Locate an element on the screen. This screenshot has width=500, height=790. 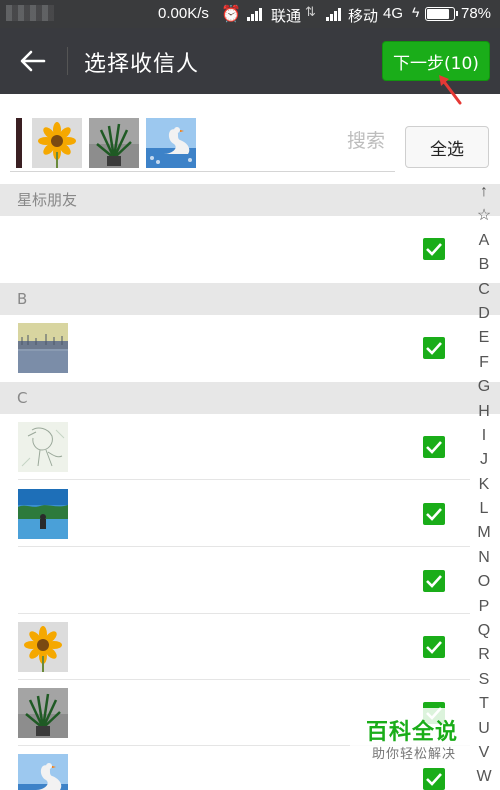
index-letter-q: Q is located at coordinates (484, 631).